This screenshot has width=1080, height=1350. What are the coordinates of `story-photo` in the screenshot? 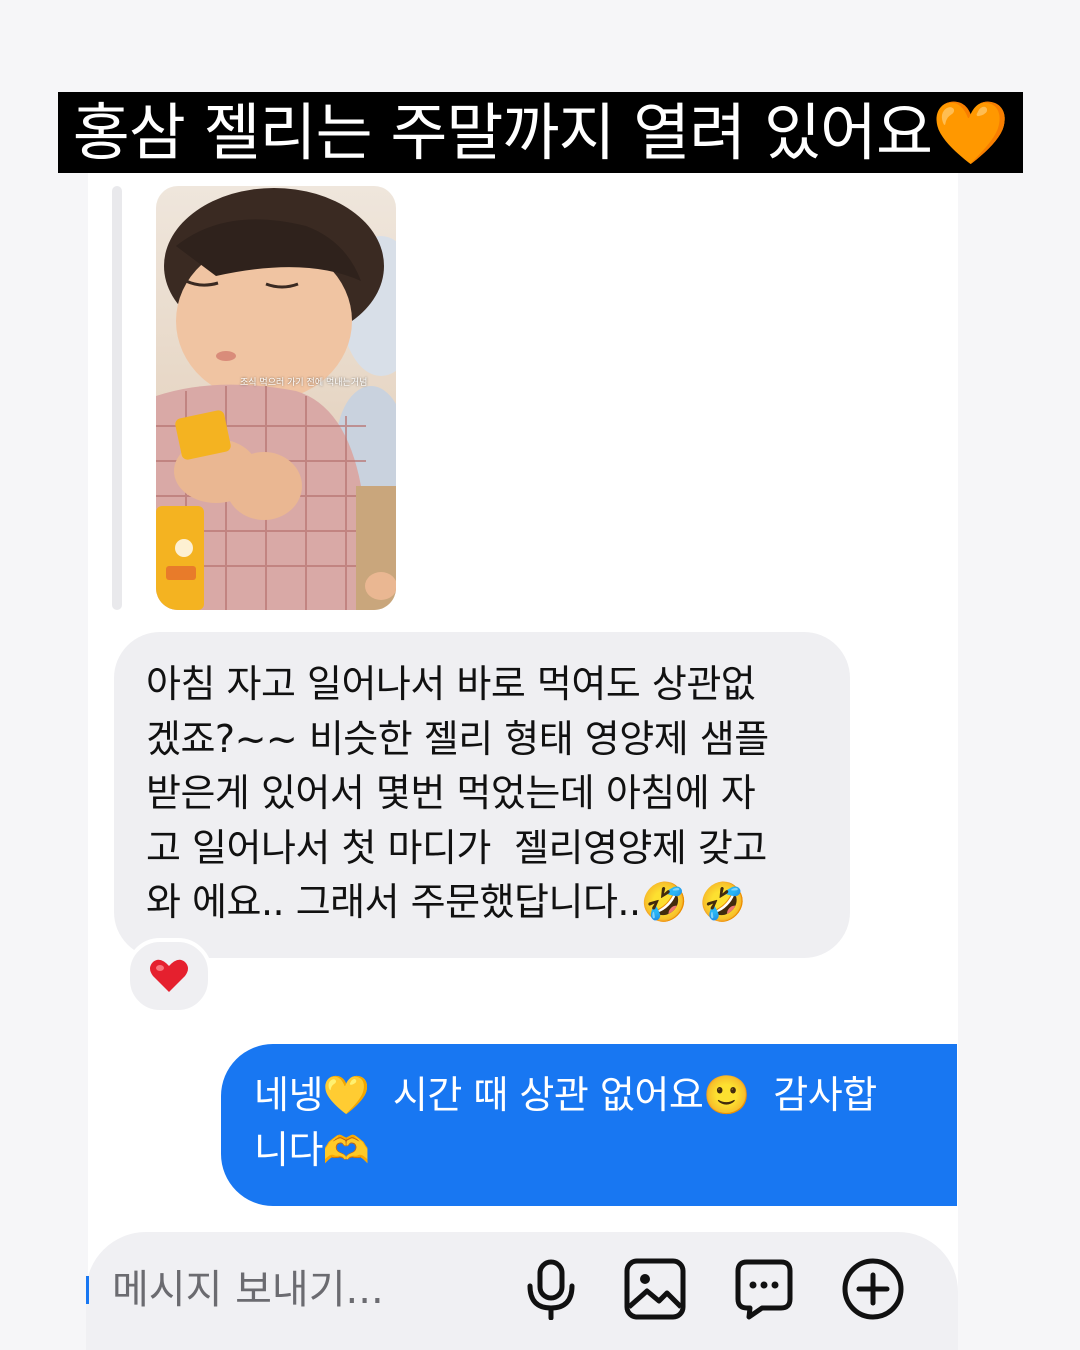 It's located at (276, 399).